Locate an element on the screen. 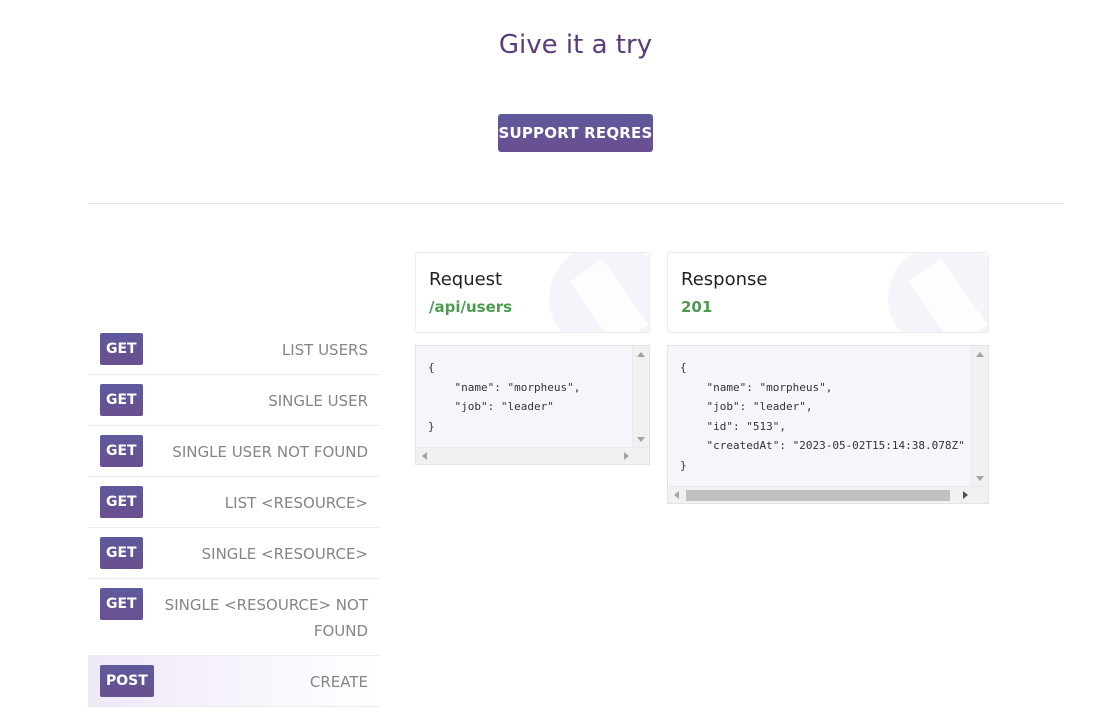 This screenshot has width=1116, height=716. request-body: { "name": "morpheus", "job": "leader" } is located at coordinates (532, 405).